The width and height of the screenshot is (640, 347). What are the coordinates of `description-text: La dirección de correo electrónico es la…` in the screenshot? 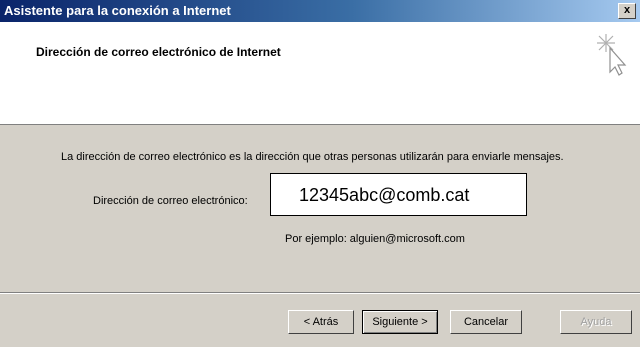 It's located at (312, 157).